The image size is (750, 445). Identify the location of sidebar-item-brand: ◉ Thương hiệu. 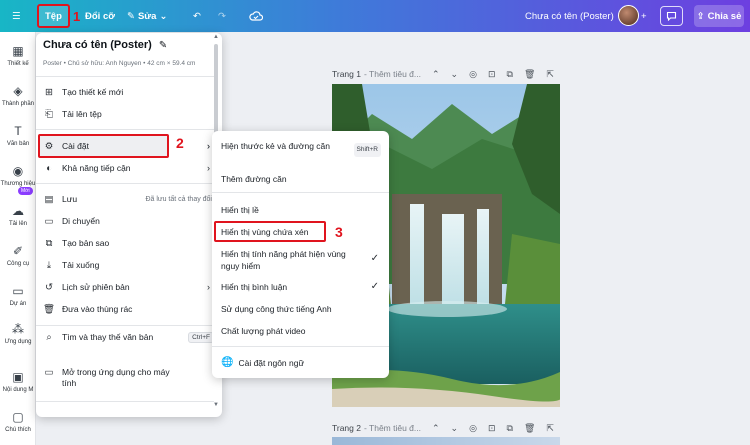
(18, 176).